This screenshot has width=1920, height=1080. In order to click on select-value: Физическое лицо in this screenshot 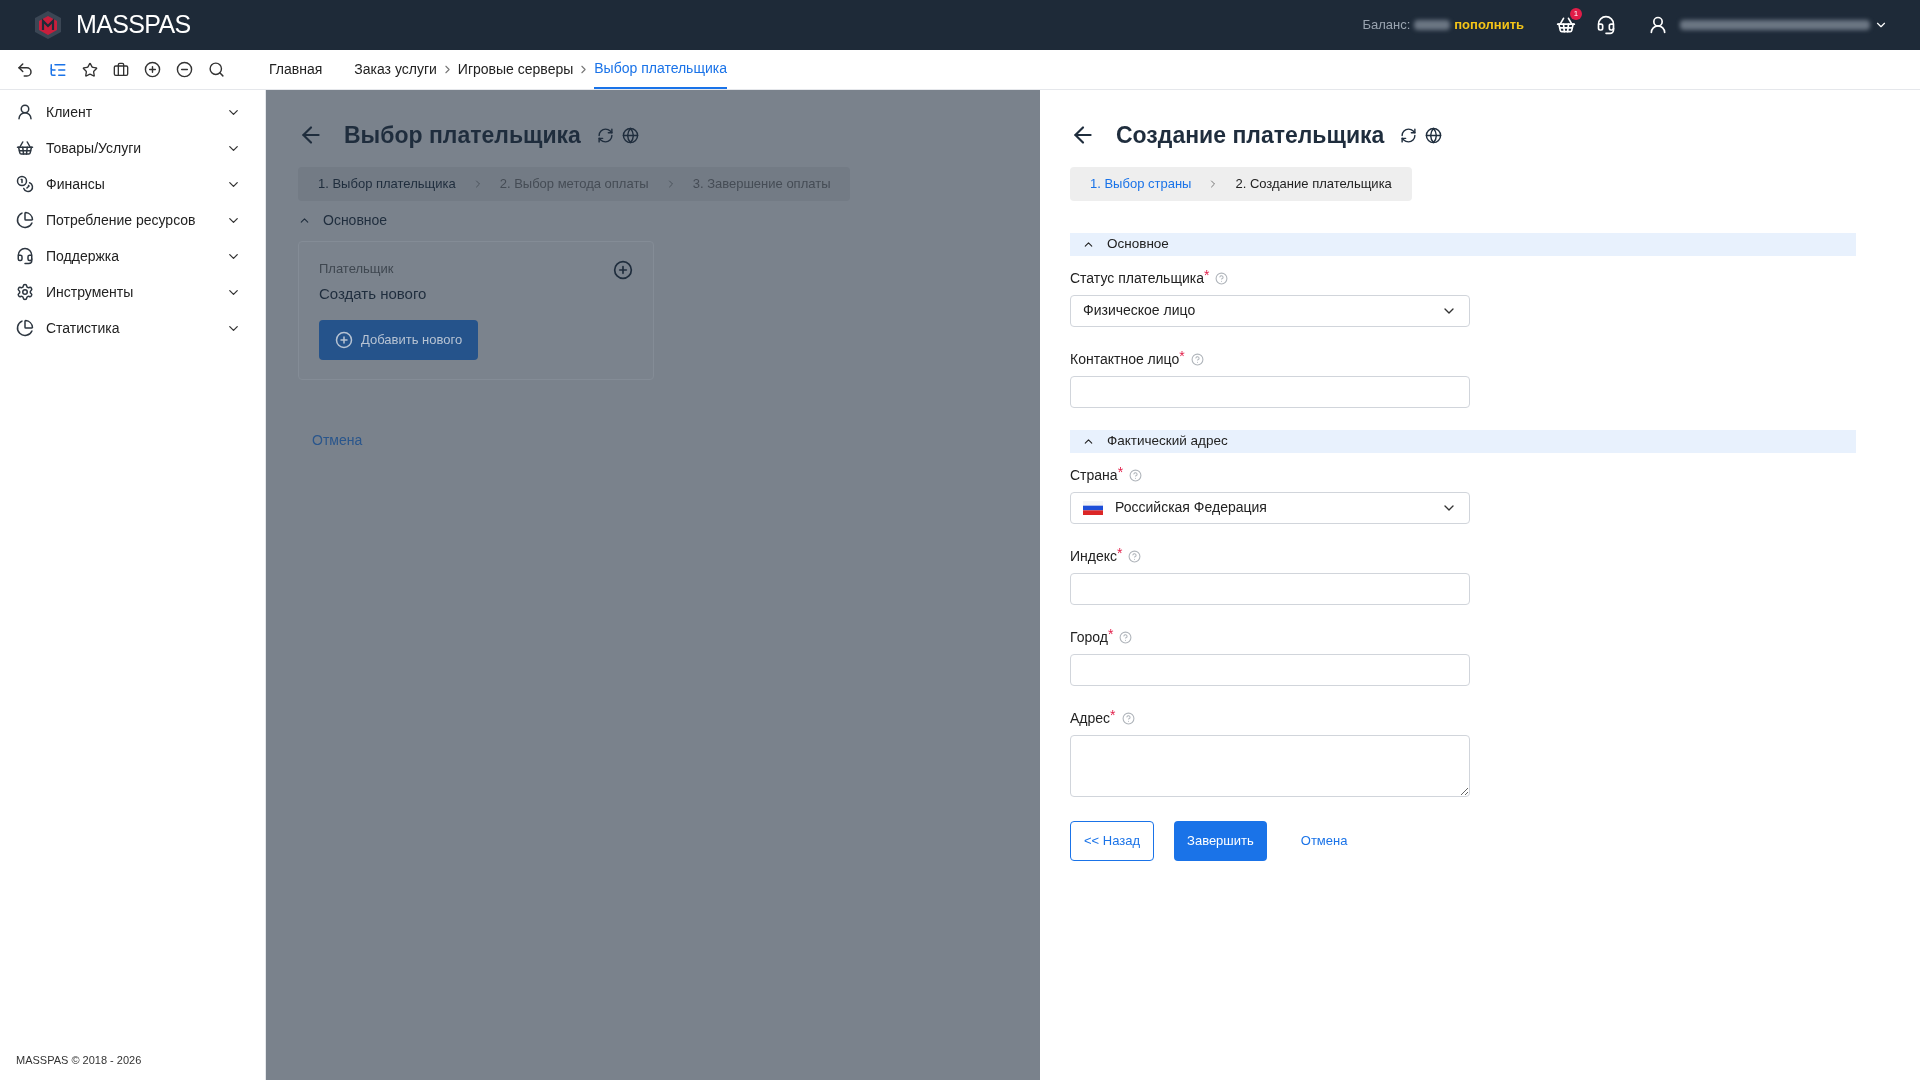, I will do `click(1140, 310)`.